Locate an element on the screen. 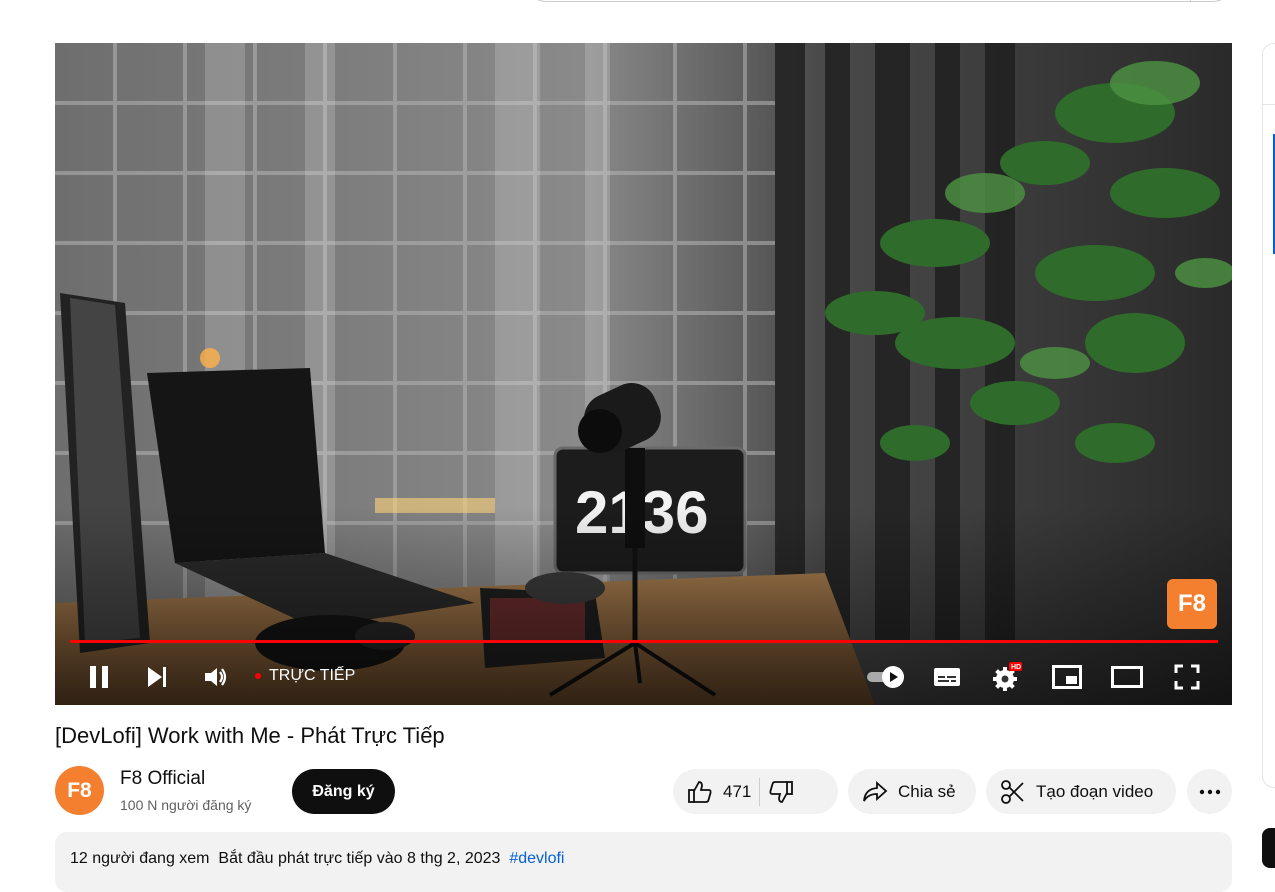 This screenshot has height=892, width=1275. subscribe-button: Đăng ký is located at coordinates (343, 791).